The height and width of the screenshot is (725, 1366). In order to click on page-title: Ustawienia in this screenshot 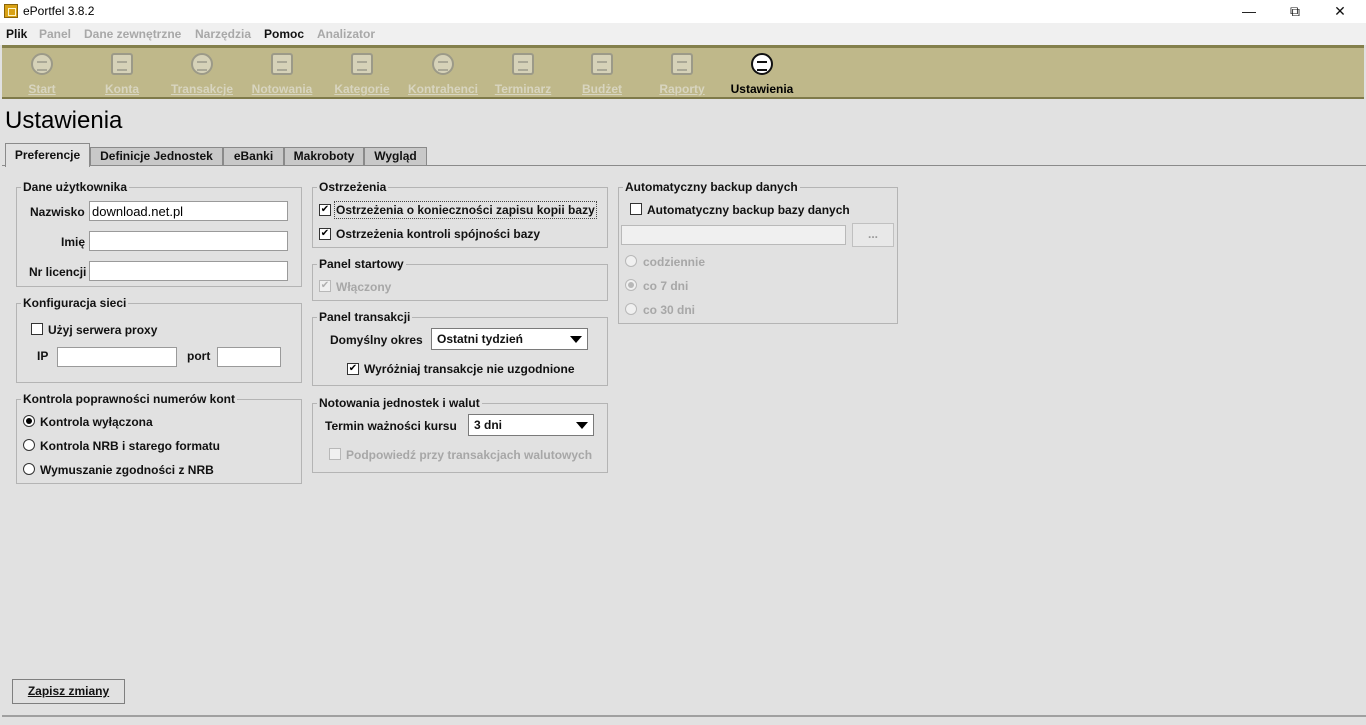, I will do `click(64, 120)`.